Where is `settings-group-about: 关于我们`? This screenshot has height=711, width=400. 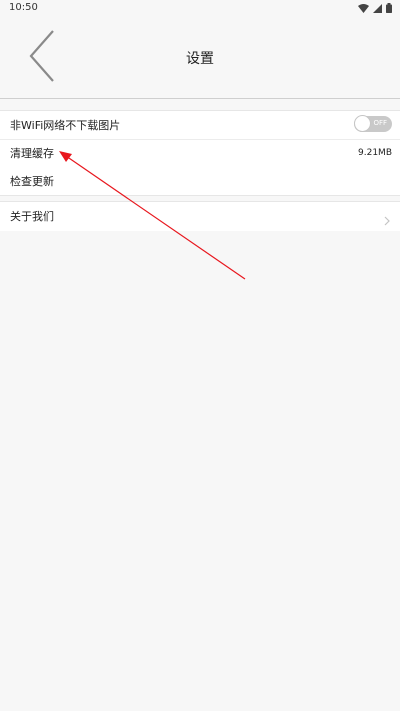
settings-group-about: 关于我们 is located at coordinates (200, 216).